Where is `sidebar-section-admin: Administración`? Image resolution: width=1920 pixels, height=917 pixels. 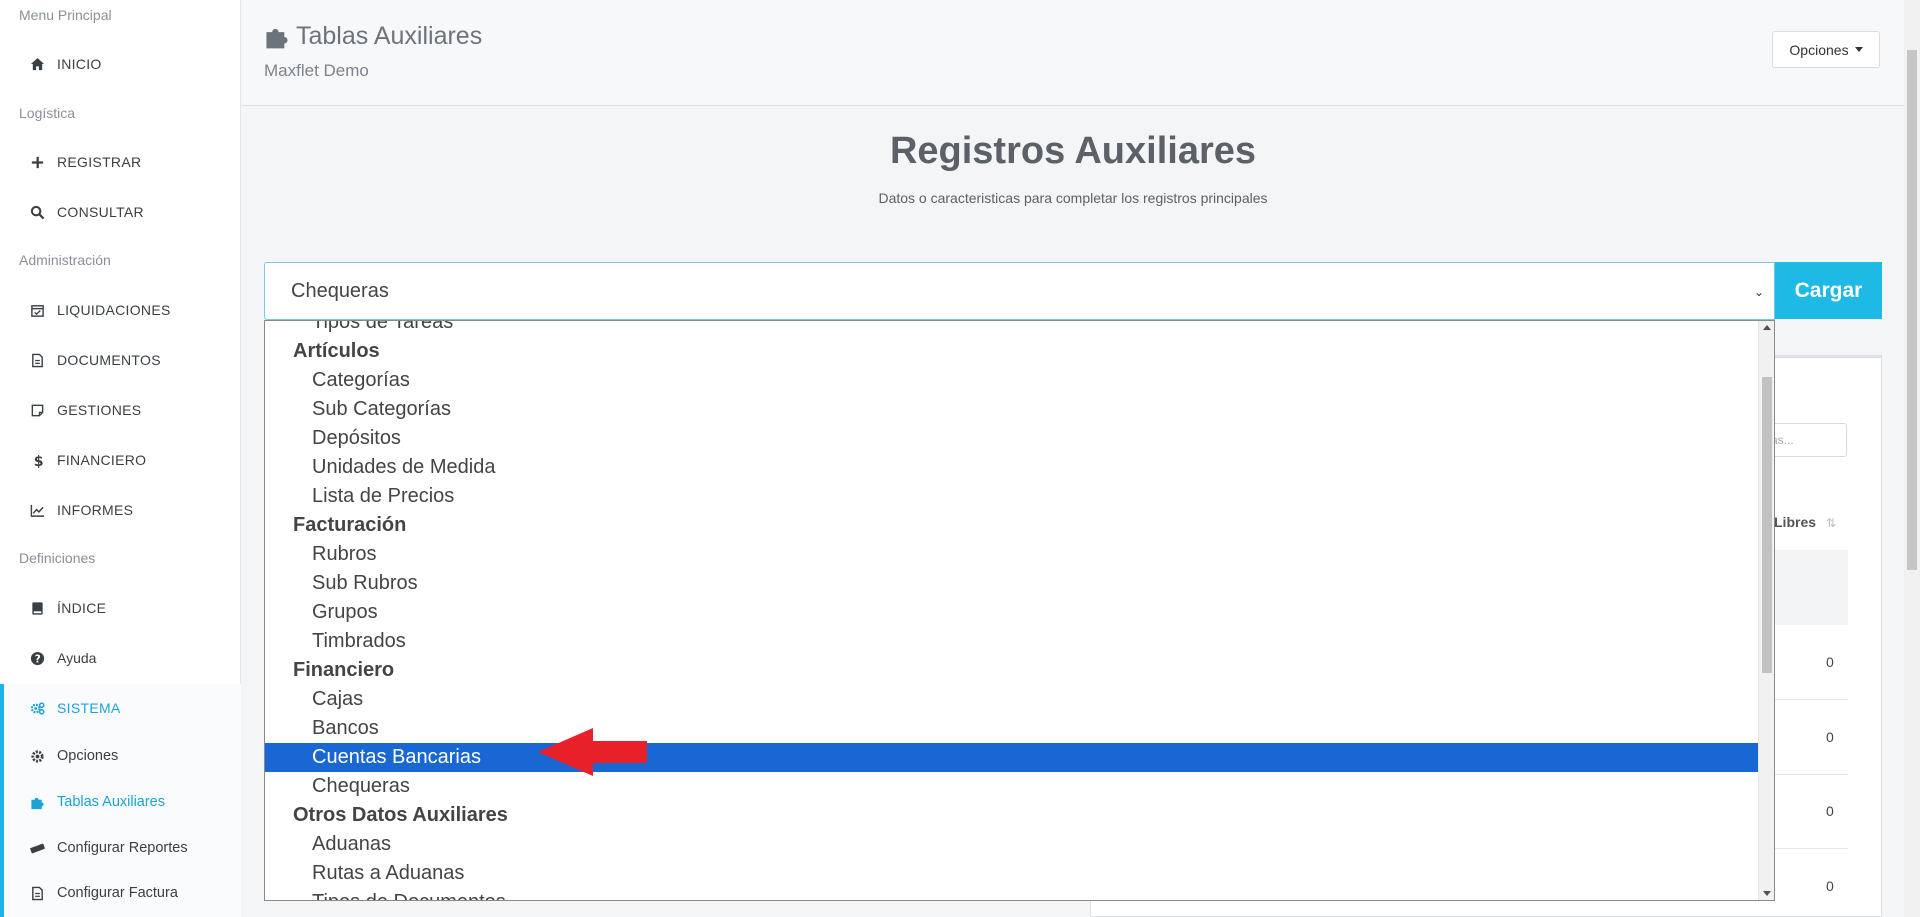 sidebar-section-admin: Administración is located at coordinates (65, 260).